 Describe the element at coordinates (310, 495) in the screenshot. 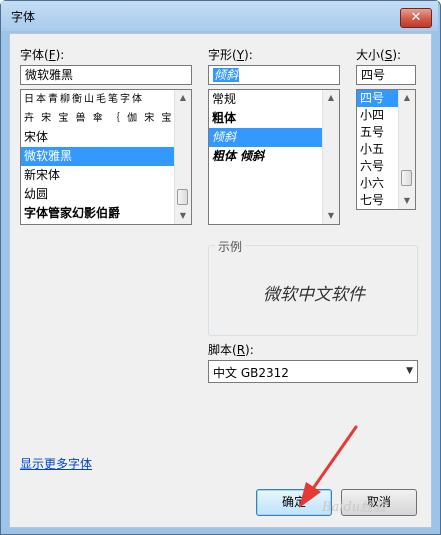

I see `arrow-head` at that location.